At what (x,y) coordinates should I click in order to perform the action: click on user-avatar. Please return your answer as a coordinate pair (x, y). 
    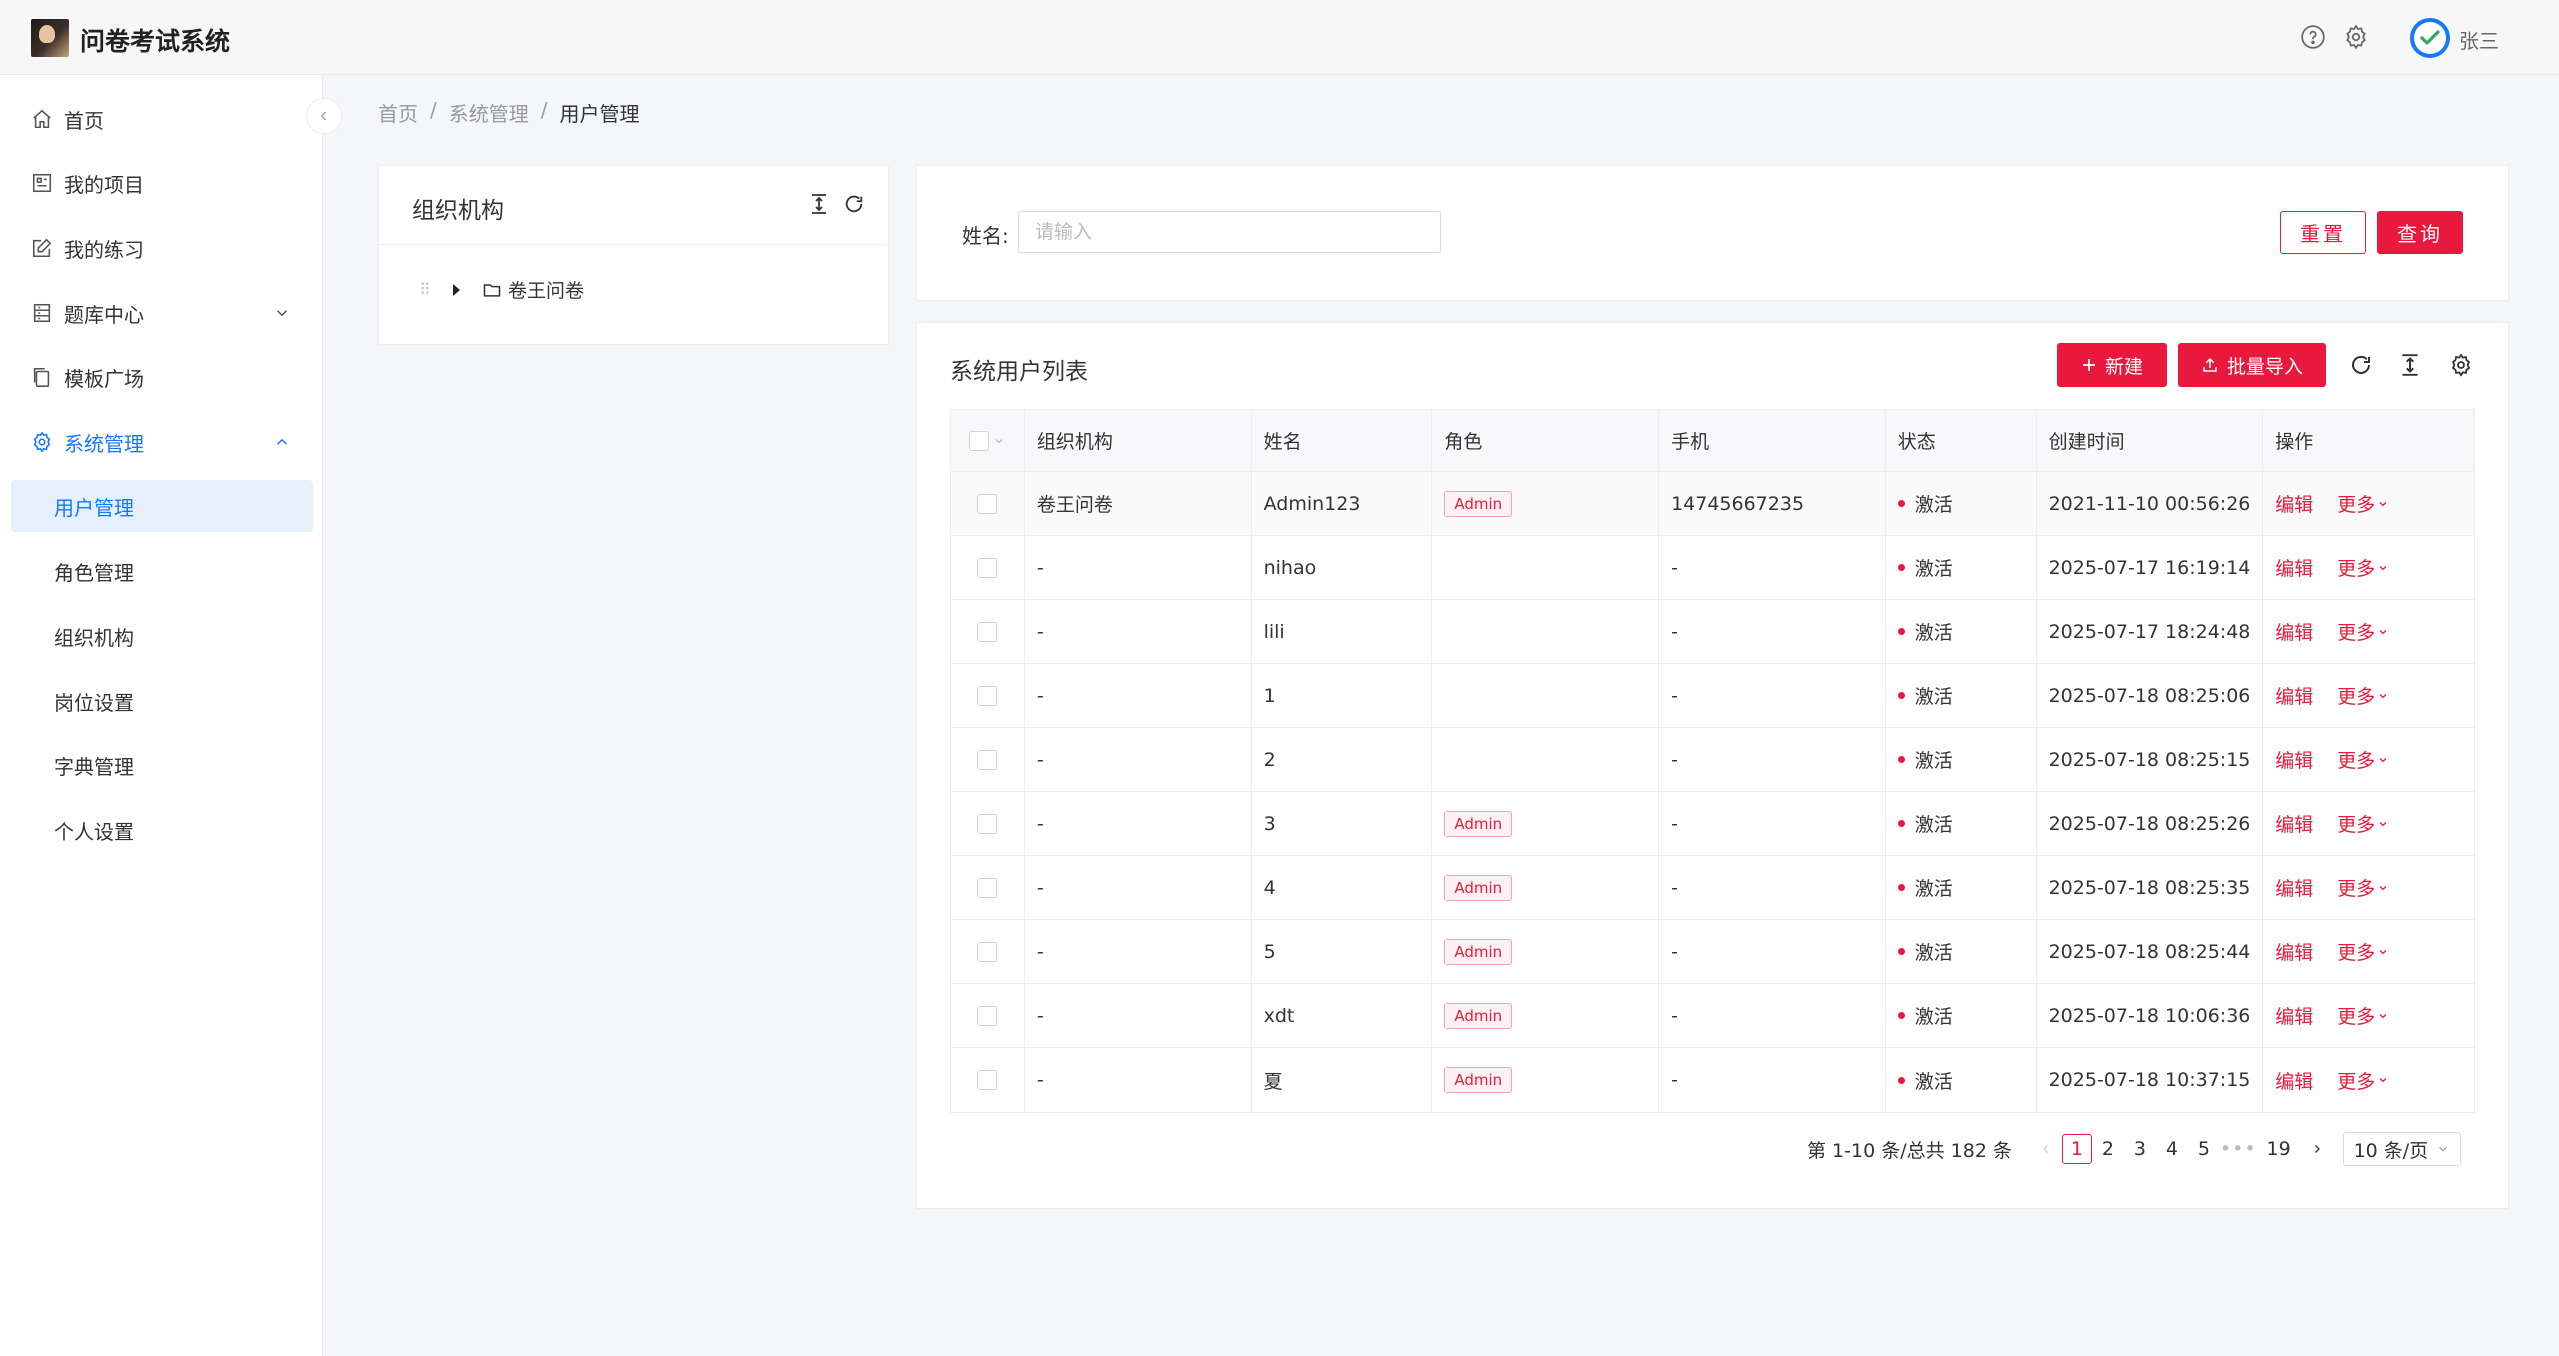
    Looking at the image, I should click on (2430, 38).